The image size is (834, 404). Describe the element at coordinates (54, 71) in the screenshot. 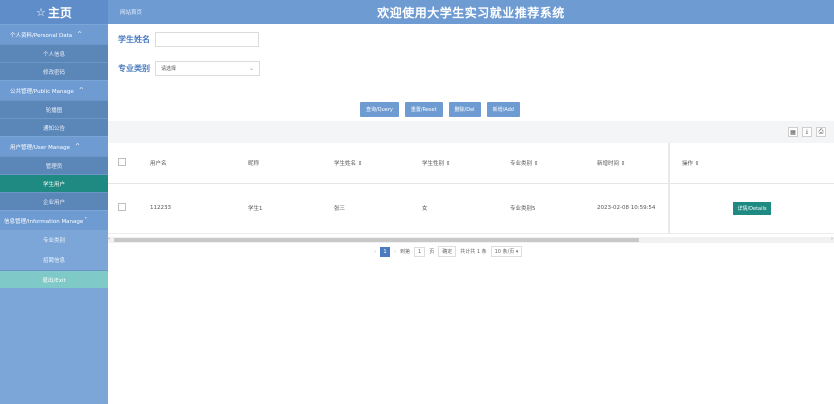

I see `sidebar-item-change-password: 修改密码` at that location.